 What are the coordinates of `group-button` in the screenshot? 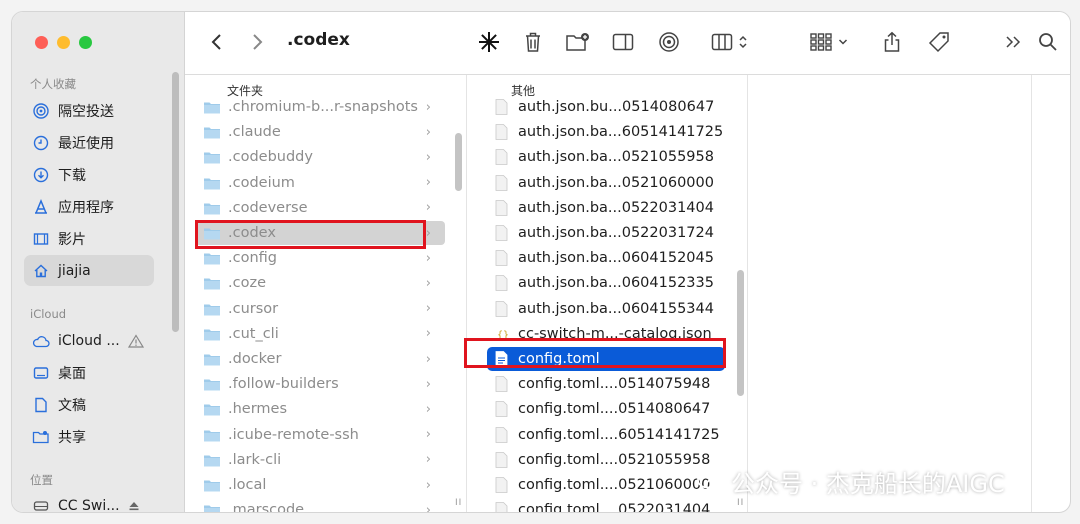 It's located at (829, 42).